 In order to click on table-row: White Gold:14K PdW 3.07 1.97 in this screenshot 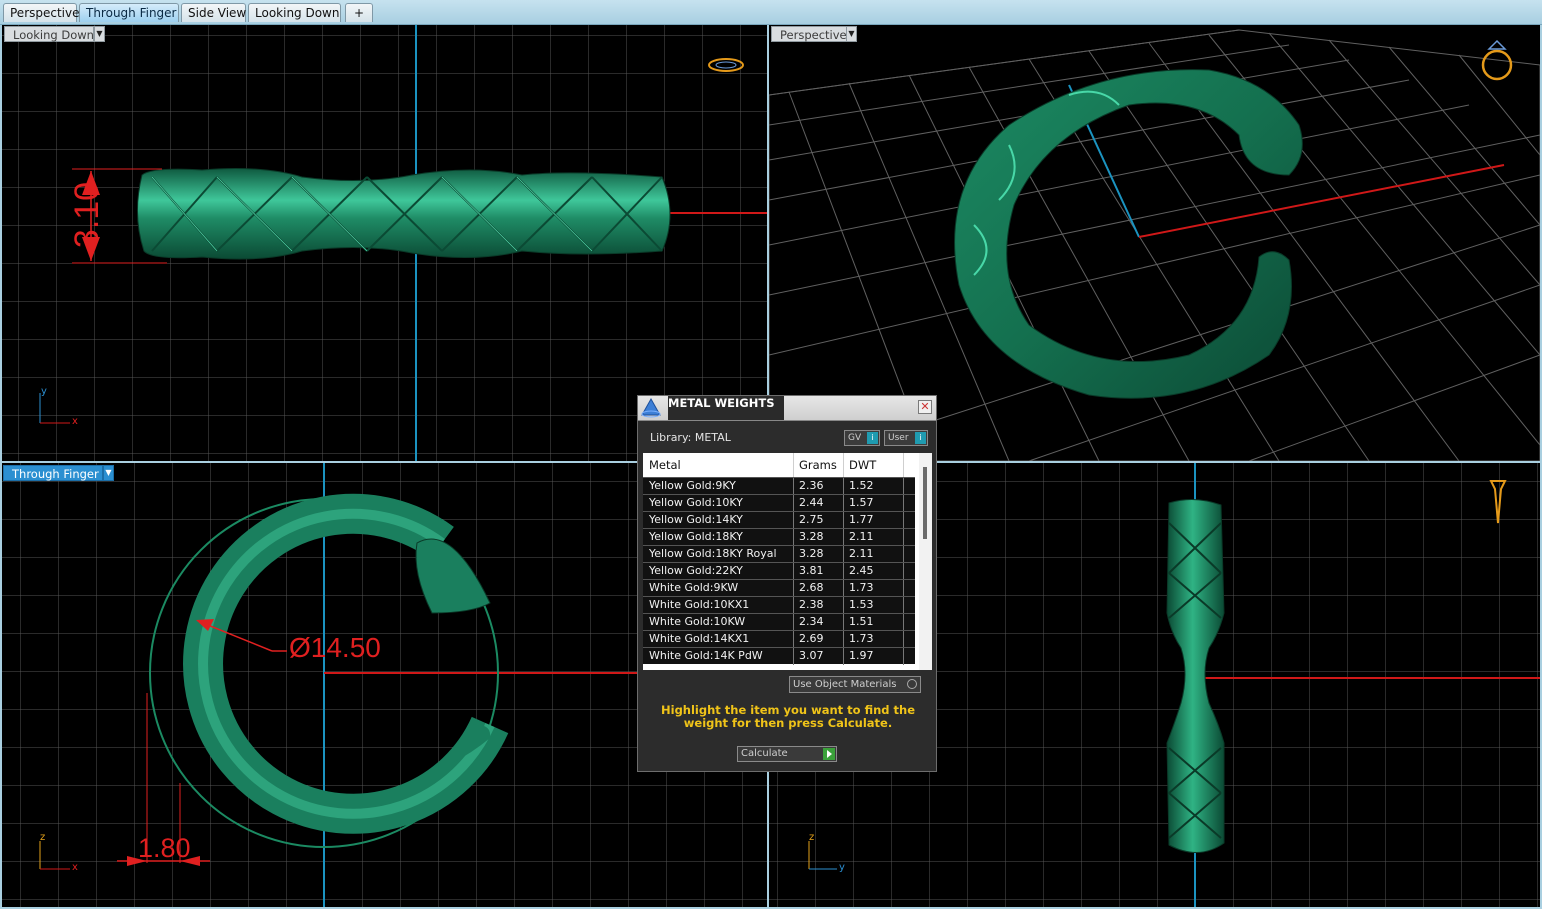, I will do `click(779, 656)`.